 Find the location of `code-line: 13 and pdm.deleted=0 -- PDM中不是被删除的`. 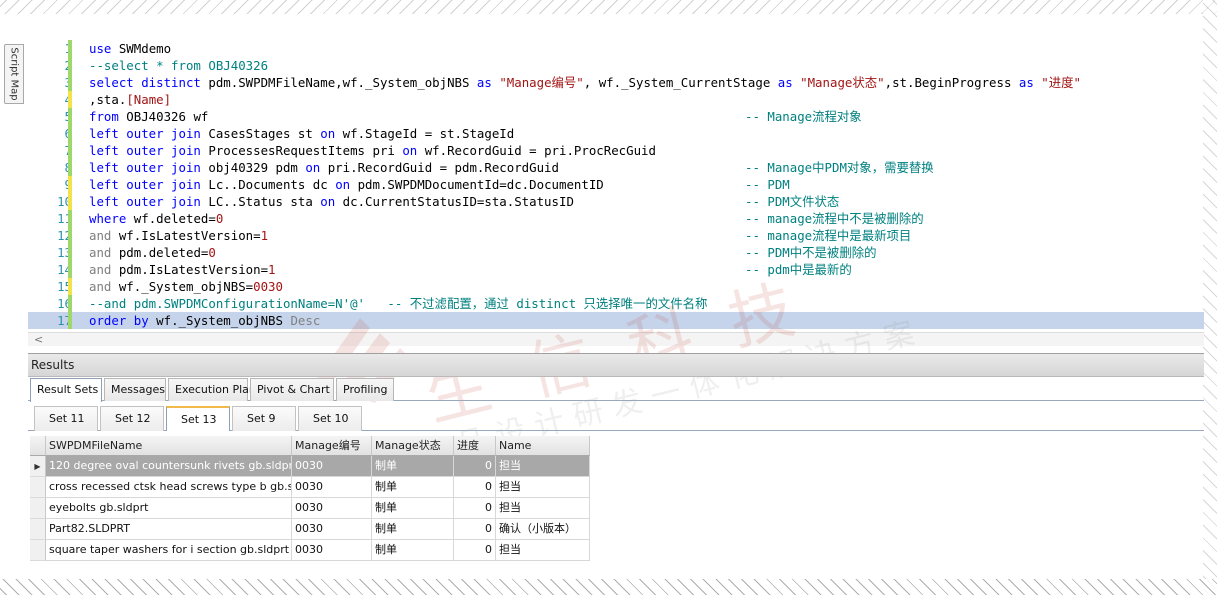

code-line: 13 and pdm.deleted=0 -- PDM中不是被删除的 is located at coordinates (616, 252).